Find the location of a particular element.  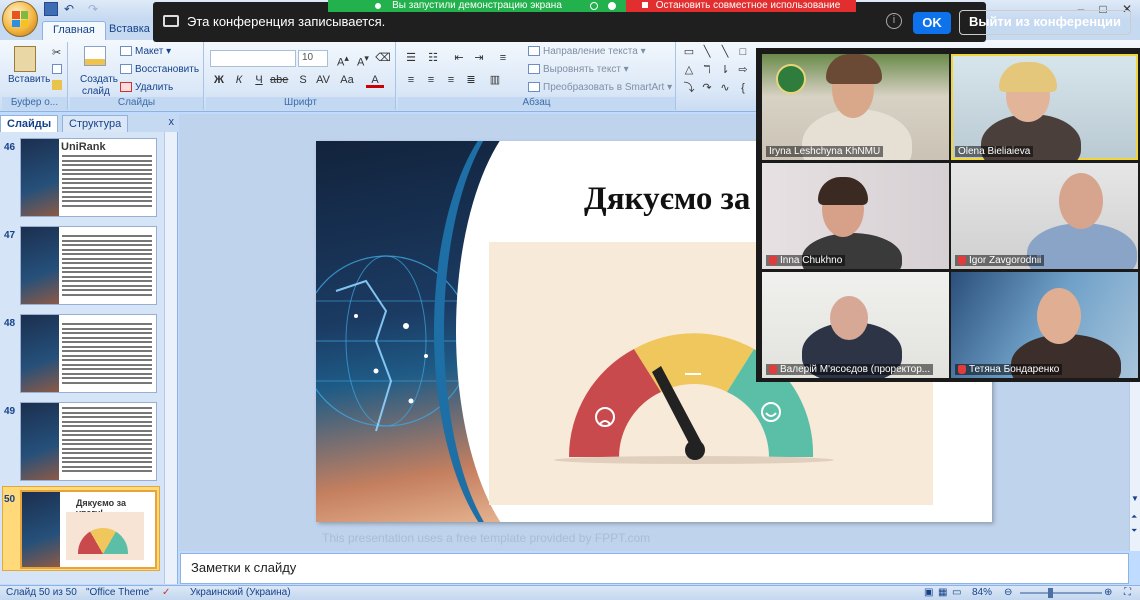

tab-insert: Вставка is located at coordinates (129, 30).